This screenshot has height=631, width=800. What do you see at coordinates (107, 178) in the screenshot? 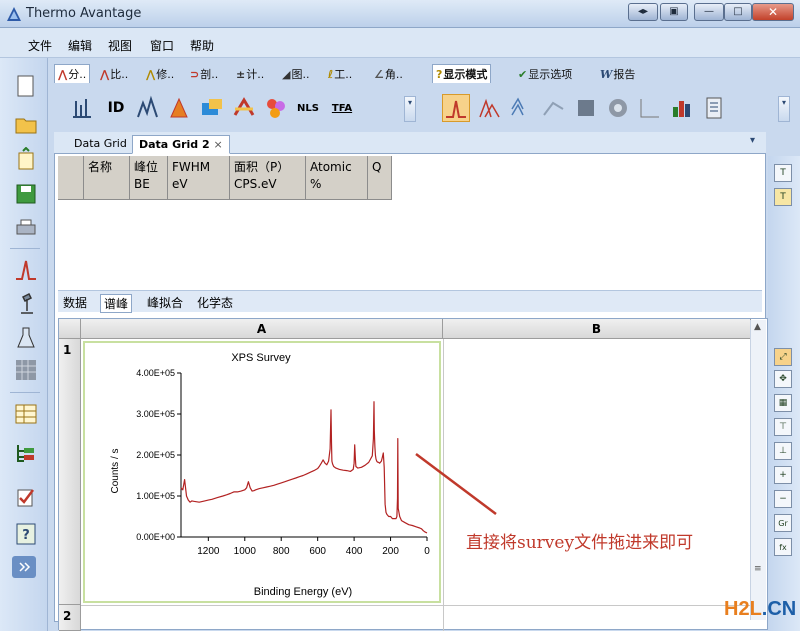
I see `header-name: 名称` at bounding box center [107, 178].